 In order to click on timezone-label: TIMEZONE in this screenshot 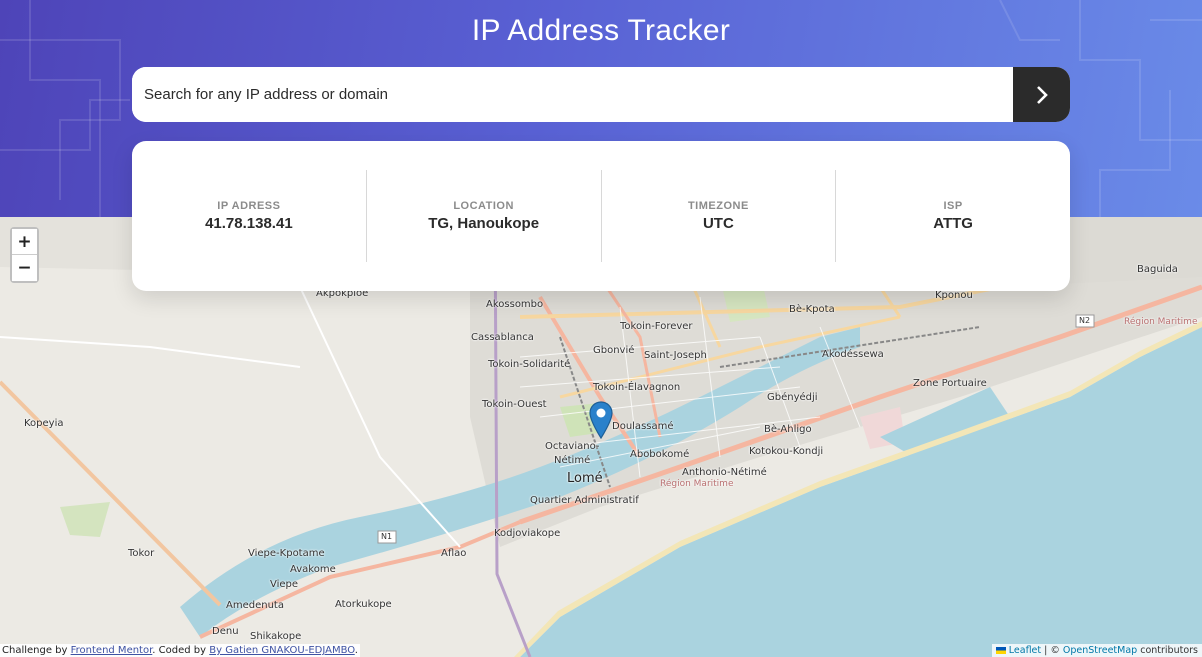, I will do `click(718, 206)`.